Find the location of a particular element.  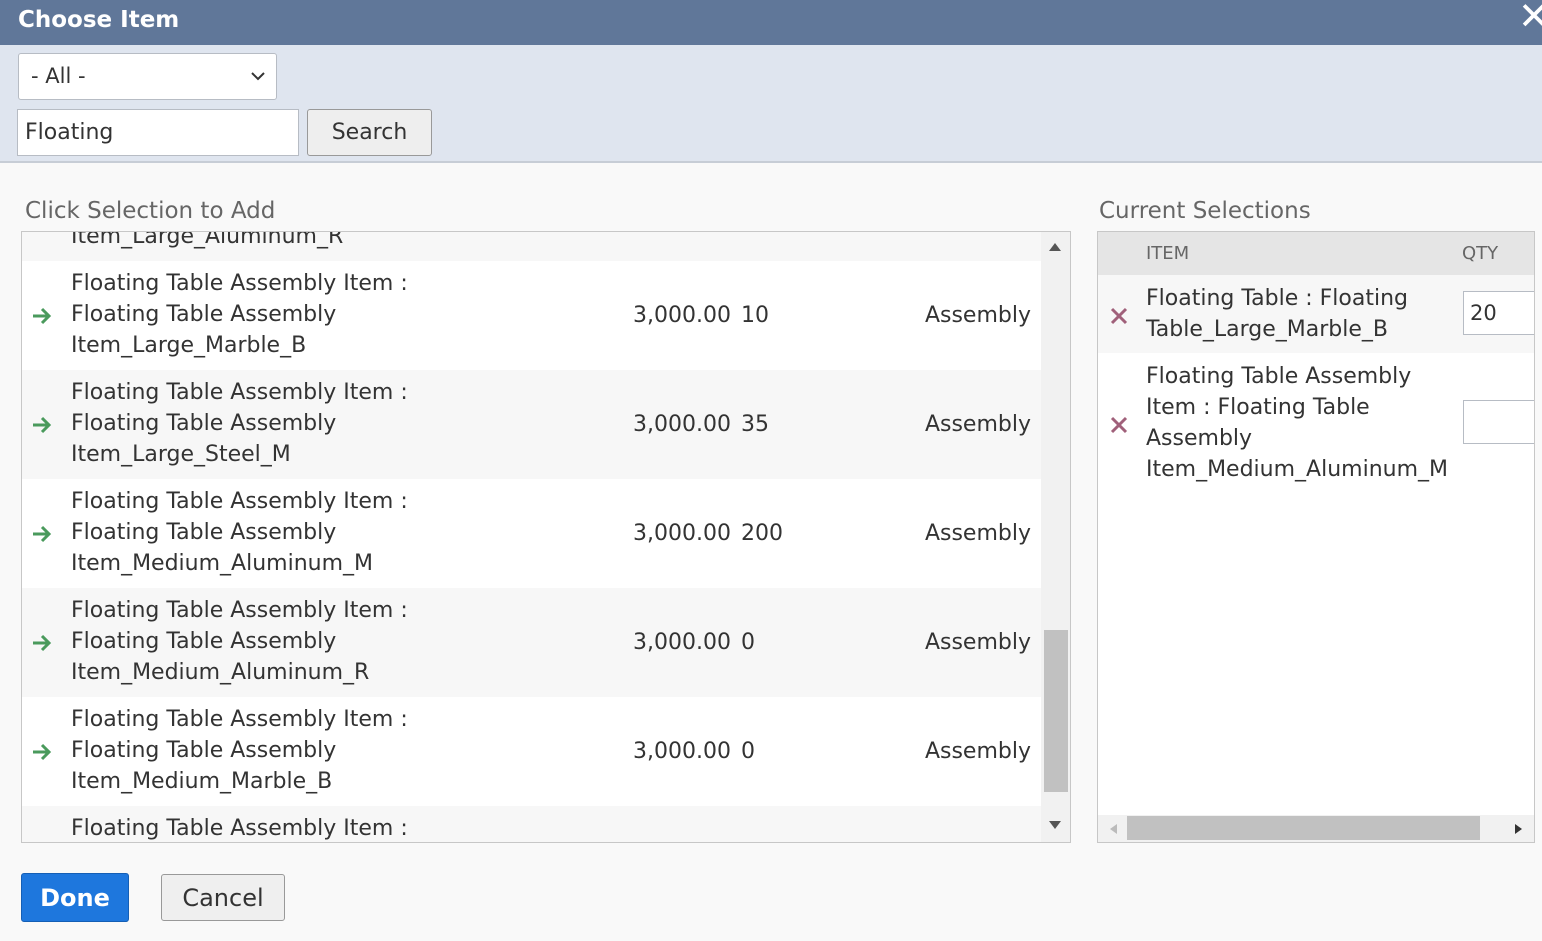

type-filter-value: - All - is located at coordinates (58, 76).